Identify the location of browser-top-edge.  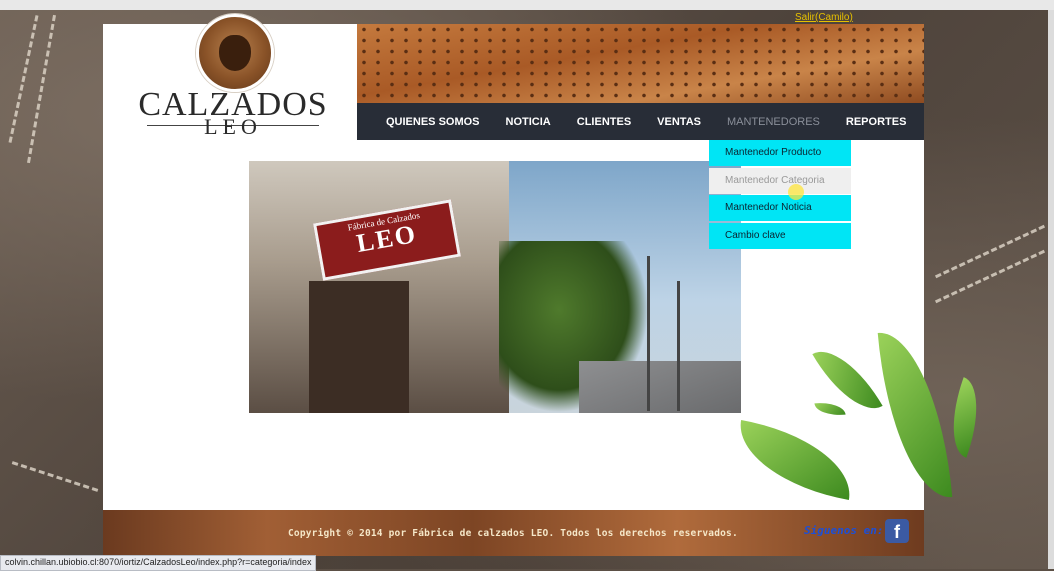
(527, 5).